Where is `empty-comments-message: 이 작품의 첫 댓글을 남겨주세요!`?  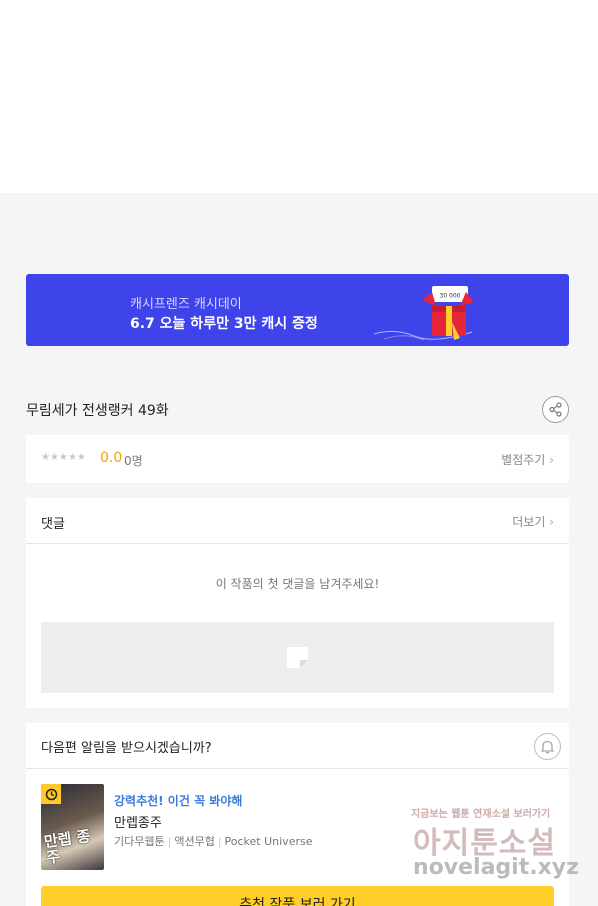 empty-comments-message: 이 작품의 첫 댓글을 남겨주세요! is located at coordinates (297, 584).